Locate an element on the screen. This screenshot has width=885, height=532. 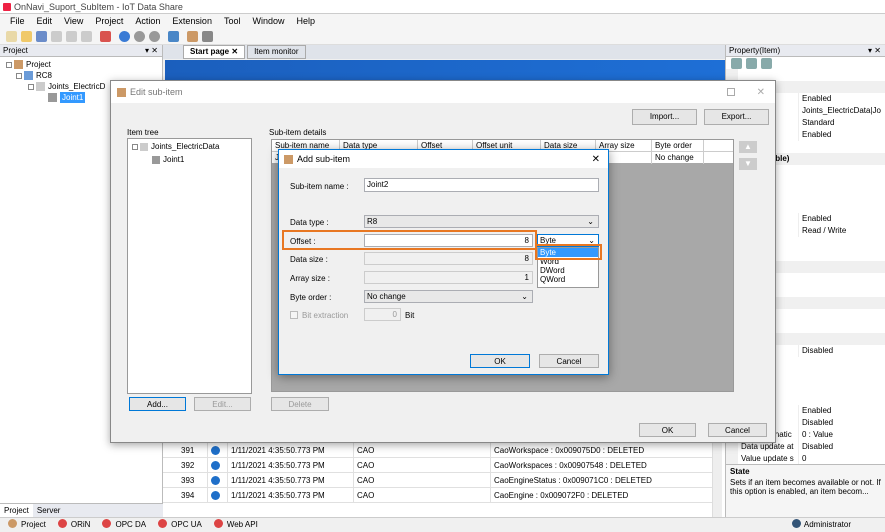
log-scrollbar is located at coordinates (717, 480).